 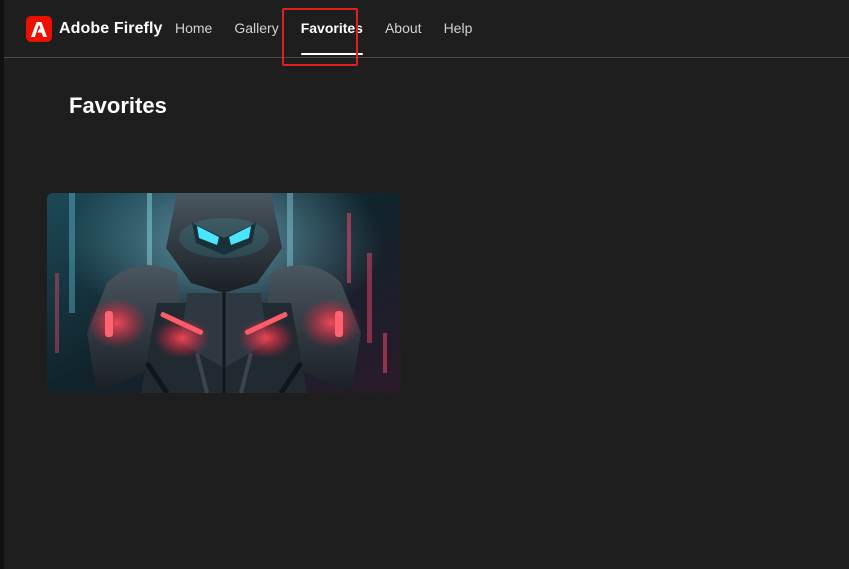 I want to click on page-title: Favorites, so click(x=118, y=105).